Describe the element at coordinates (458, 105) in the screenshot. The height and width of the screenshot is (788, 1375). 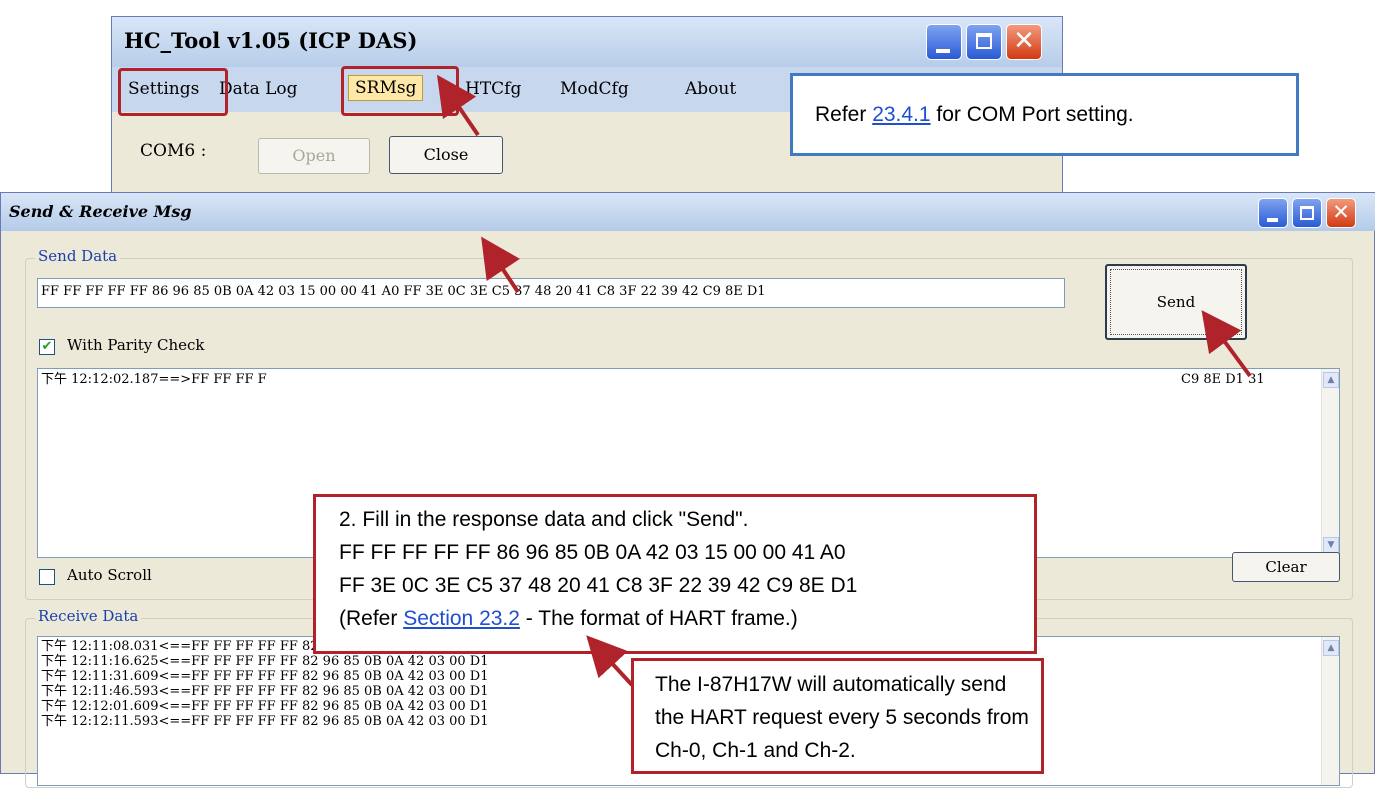
I see `arrow-to-srmsg` at that location.